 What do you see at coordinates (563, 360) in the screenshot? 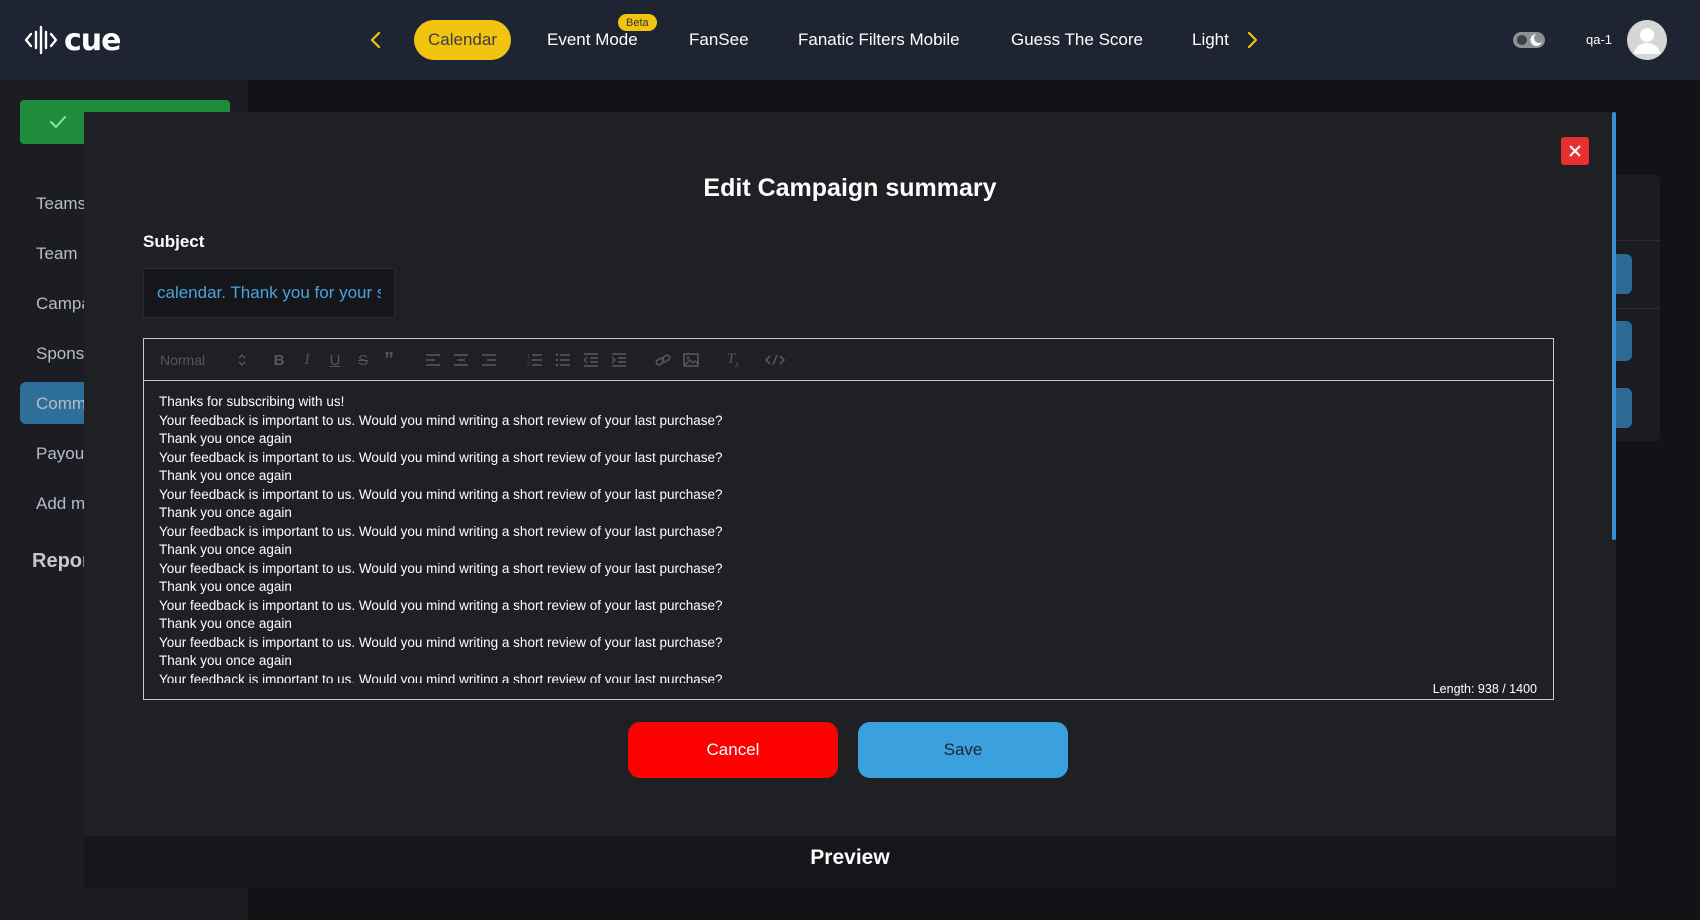
I see `bullet-list-icon` at bounding box center [563, 360].